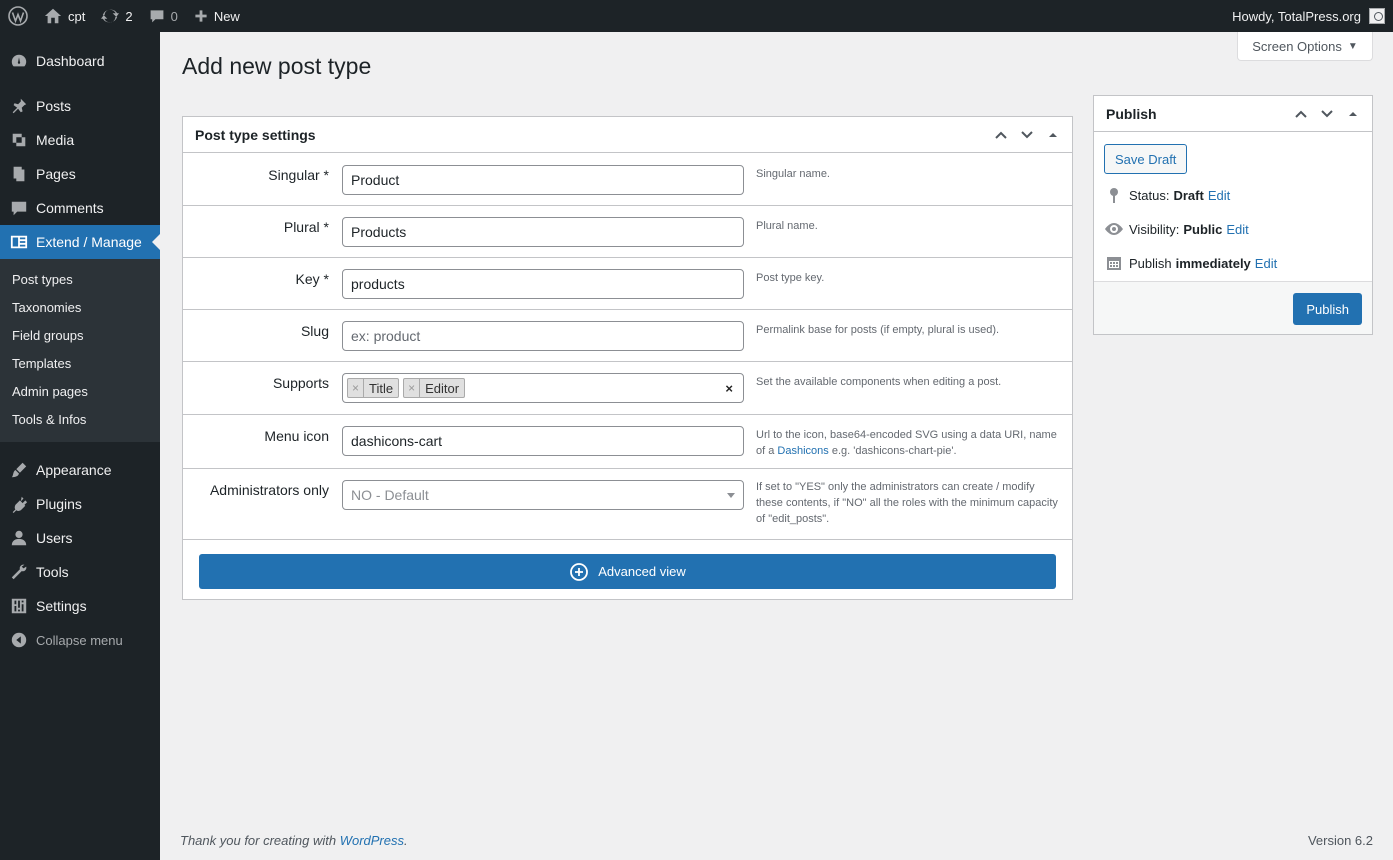  What do you see at coordinates (300, 383) in the screenshot?
I see `field-label: Supports` at bounding box center [300, 383].